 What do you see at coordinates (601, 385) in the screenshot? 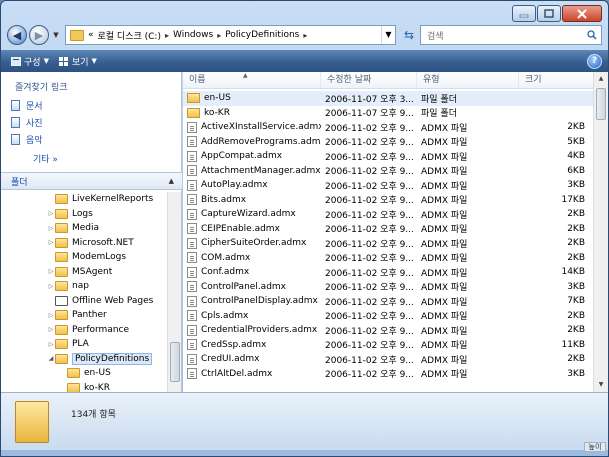
I see `scroll-down-icon: ▼` at bounding box center [601, 385].